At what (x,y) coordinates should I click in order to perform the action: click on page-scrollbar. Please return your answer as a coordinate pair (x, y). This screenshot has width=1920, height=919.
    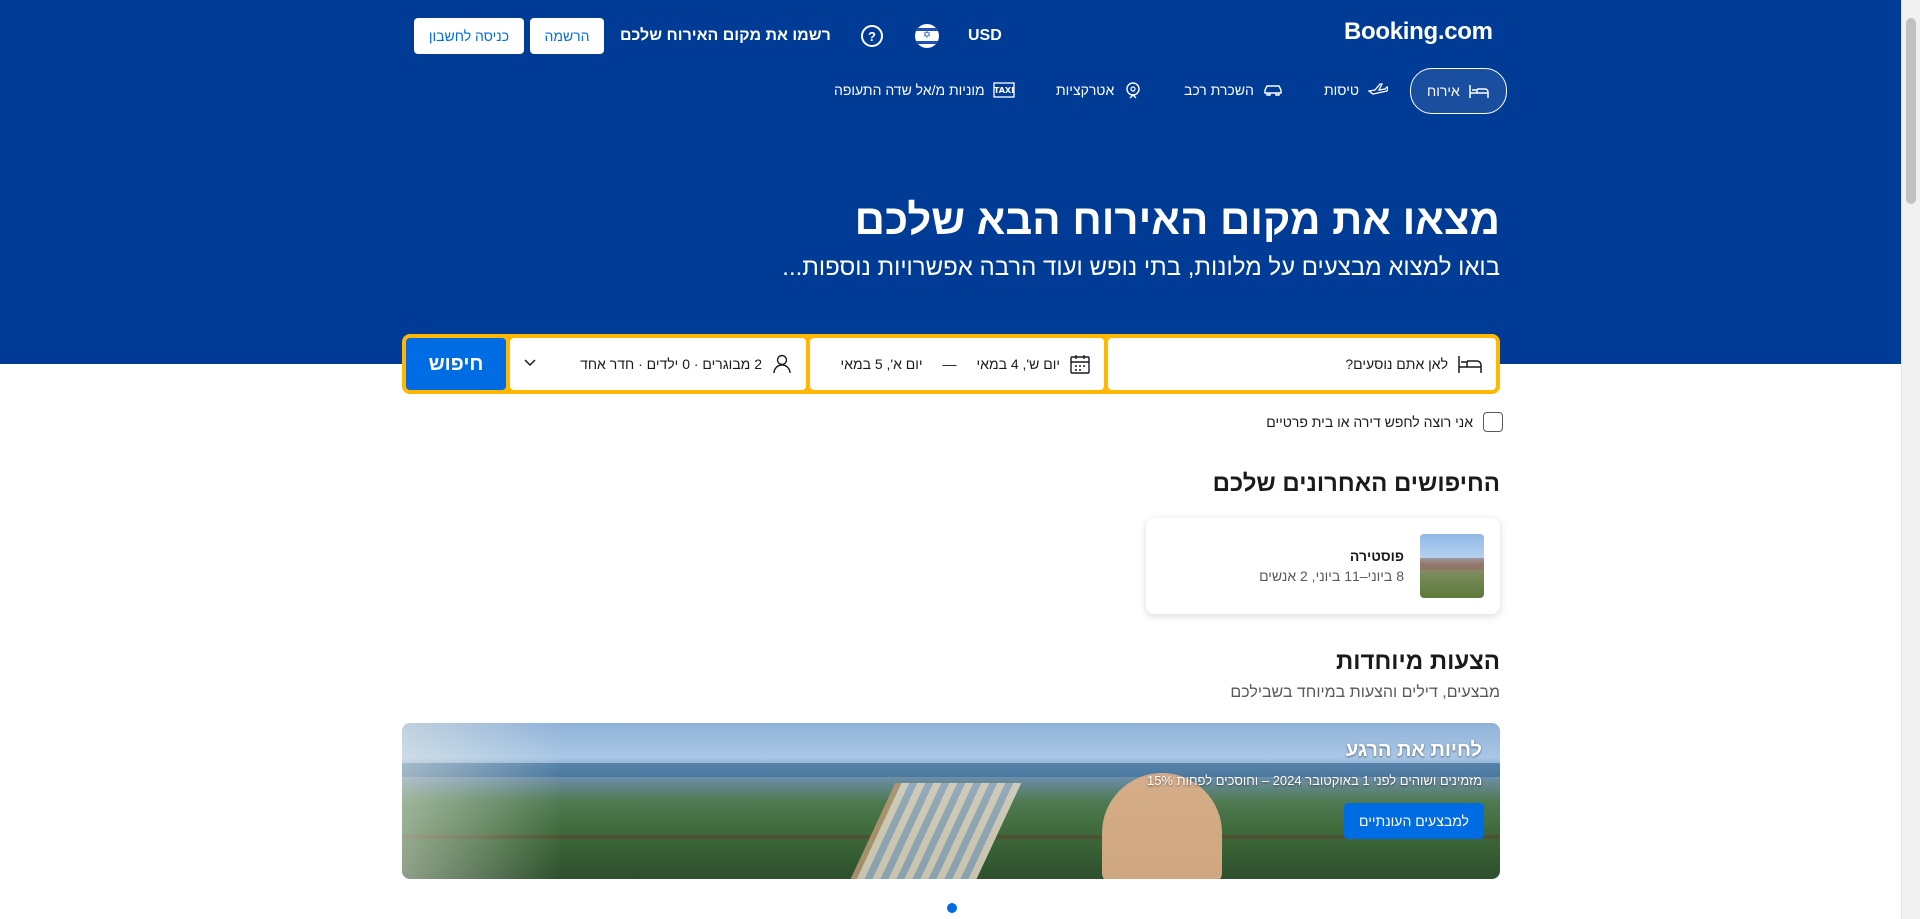
    Looking at the image, I should click on (1910, 459).